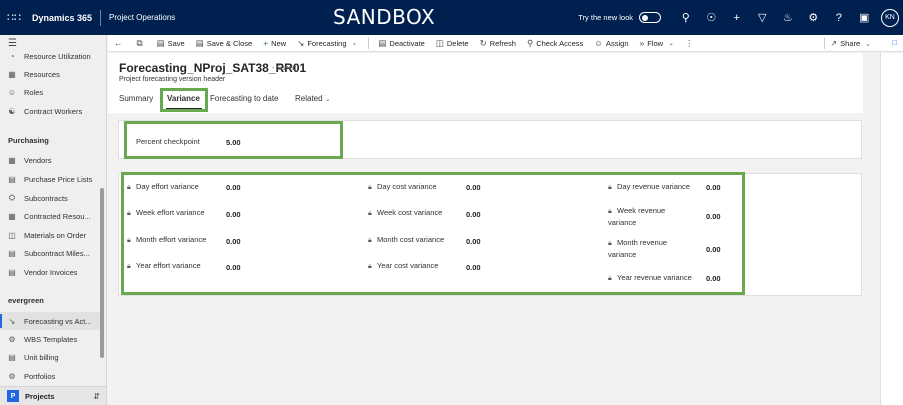 The height and width of the screenshot is (405, 903). I want to click on sidebar-item-label: Vendor Invoices, so click(51, 272).